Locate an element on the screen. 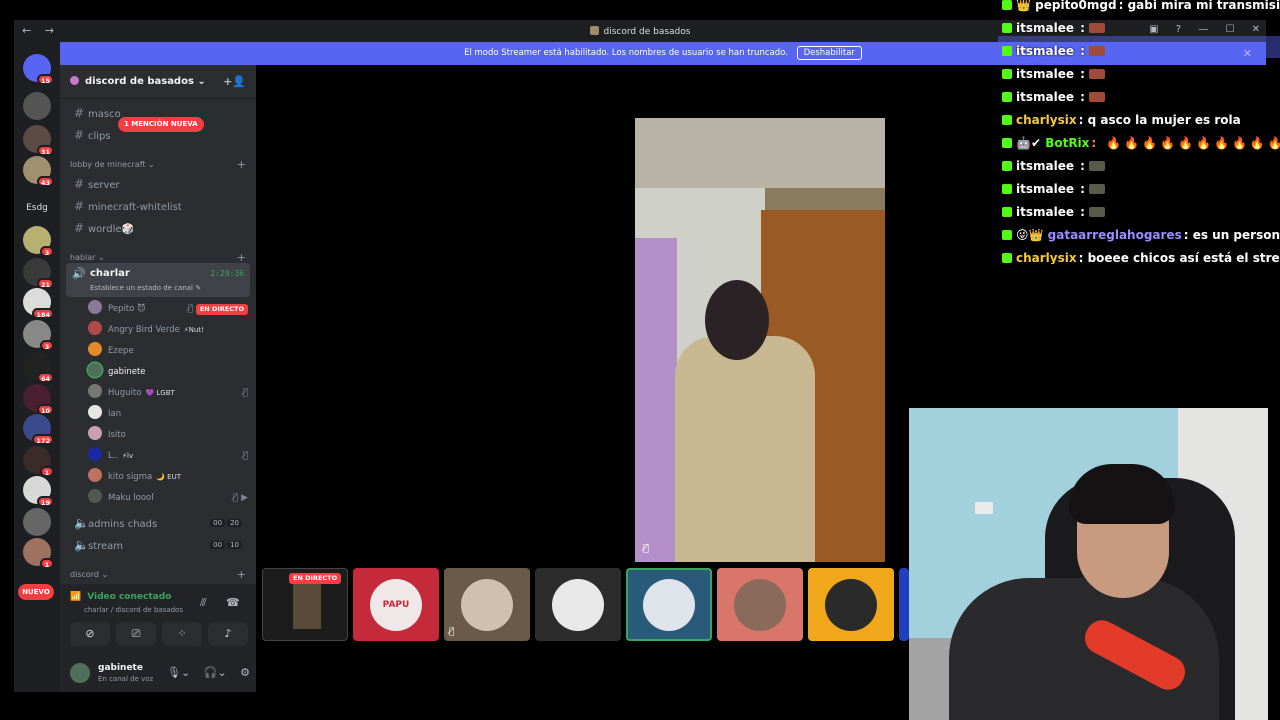 The height and width of the screenshot is (720, 1280). live-badge: EN DIRECTO is located at coordinates (221, 309).